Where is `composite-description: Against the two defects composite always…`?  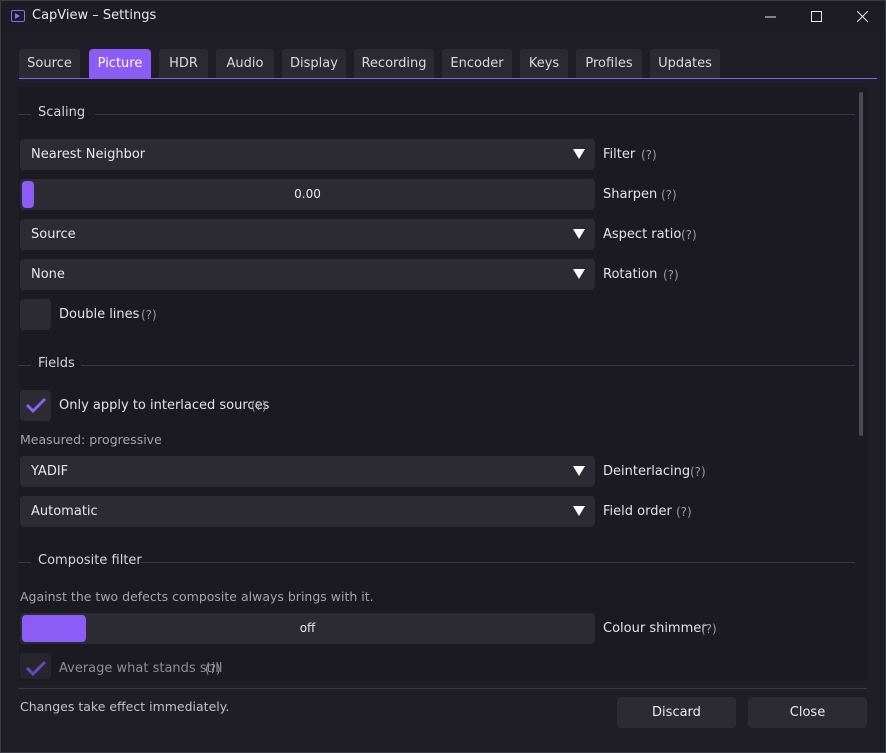 composite-description: Against the two defects composite always… is located at coordinates (197, 596).